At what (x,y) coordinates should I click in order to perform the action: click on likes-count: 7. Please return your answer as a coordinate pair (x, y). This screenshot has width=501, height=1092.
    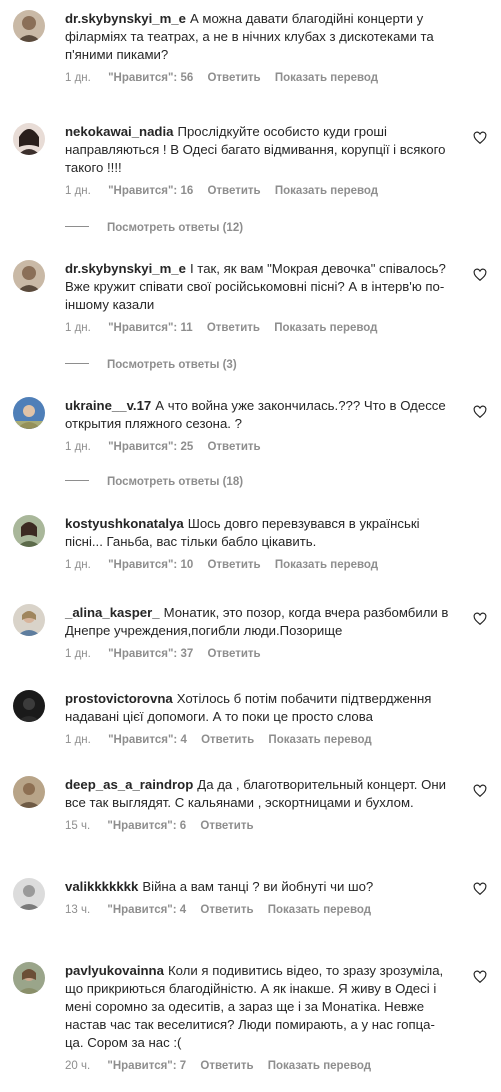
    Looking at the image, I should click on (183, 1066).